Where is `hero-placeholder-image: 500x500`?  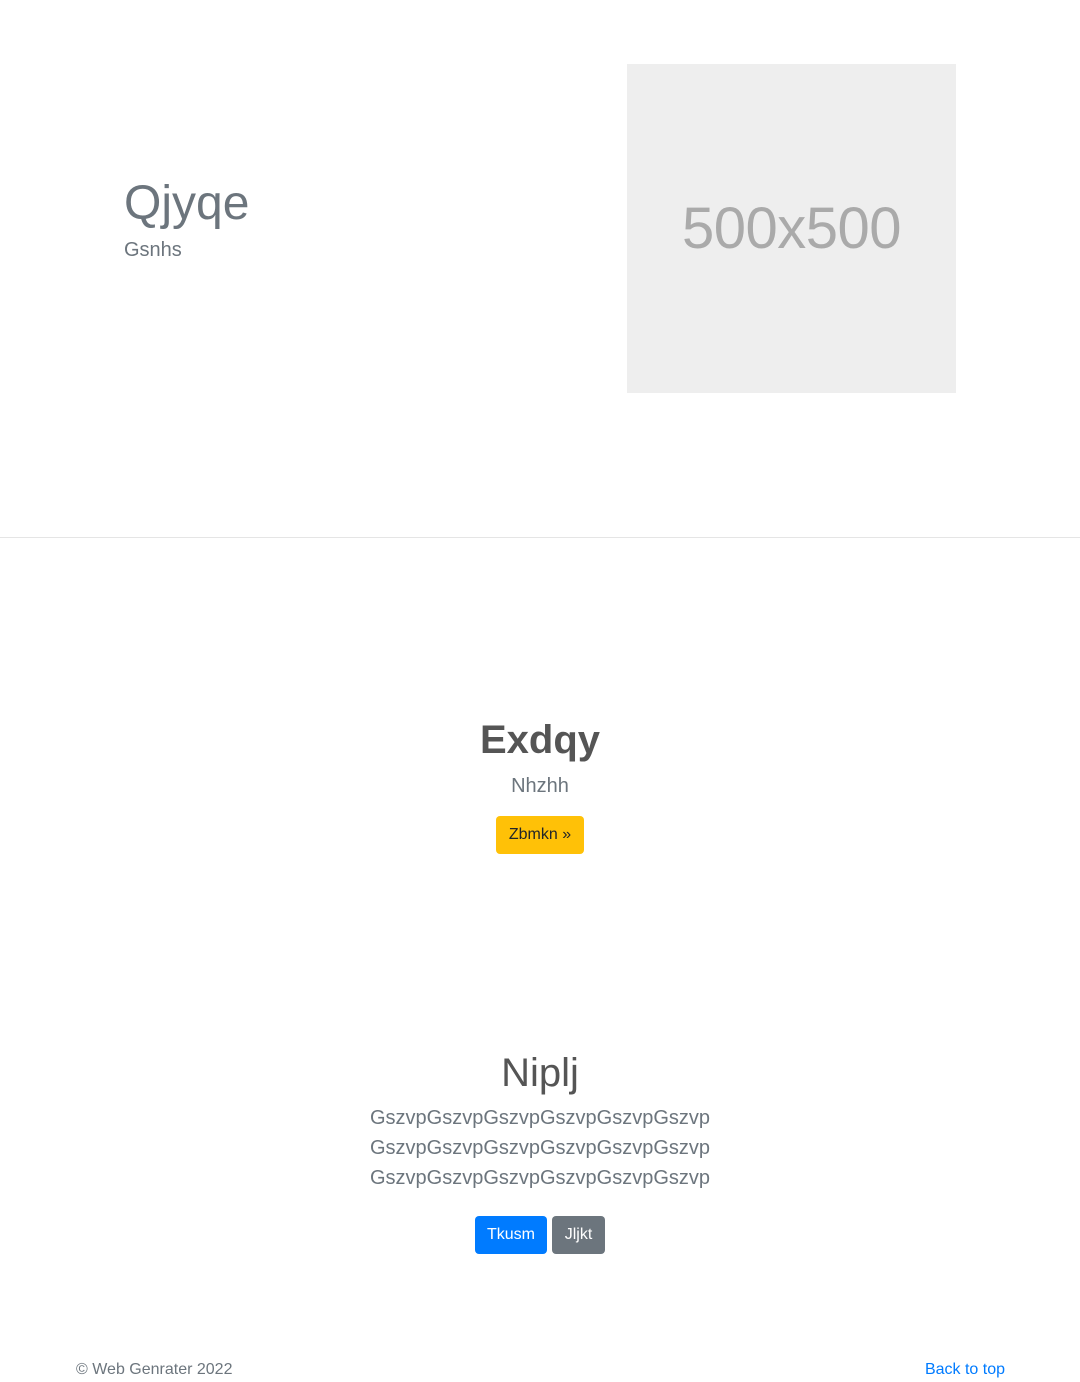 hero-placeholder-image: 500x500 is located at coordinates (791, 228).